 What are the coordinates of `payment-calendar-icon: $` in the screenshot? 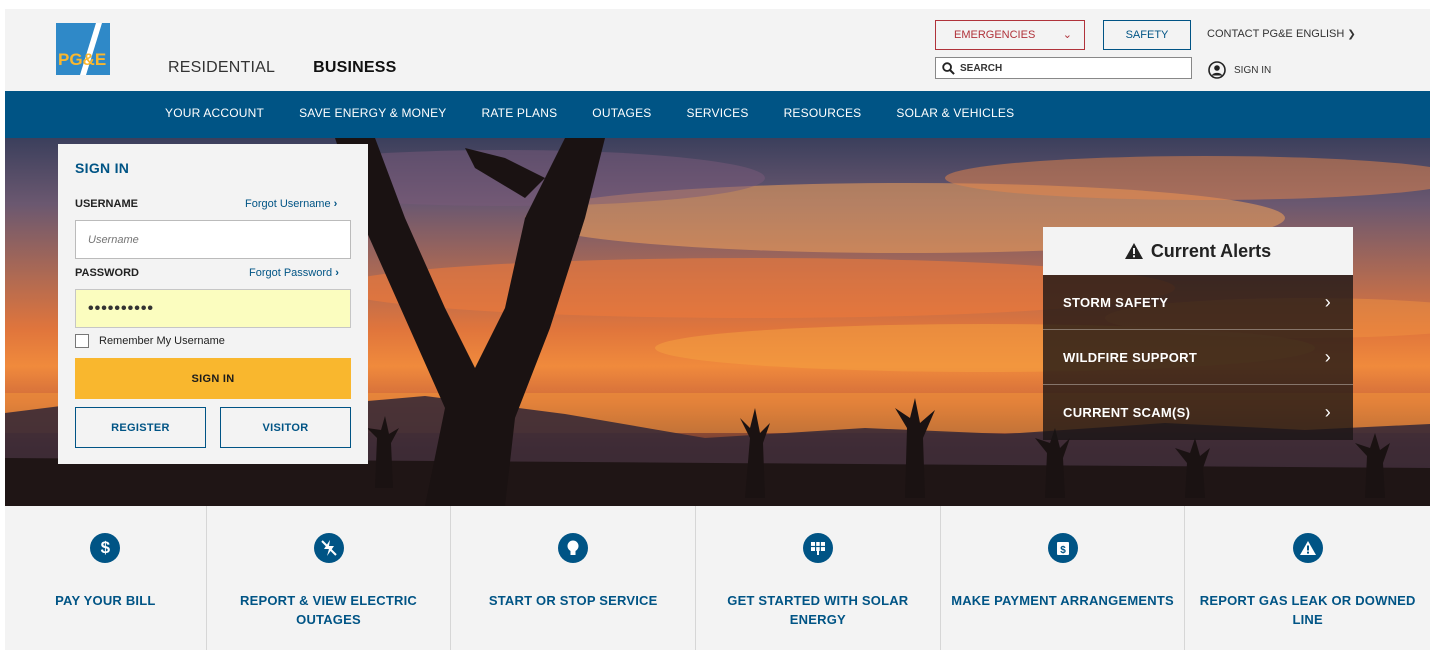 It's located at (1062, 548).